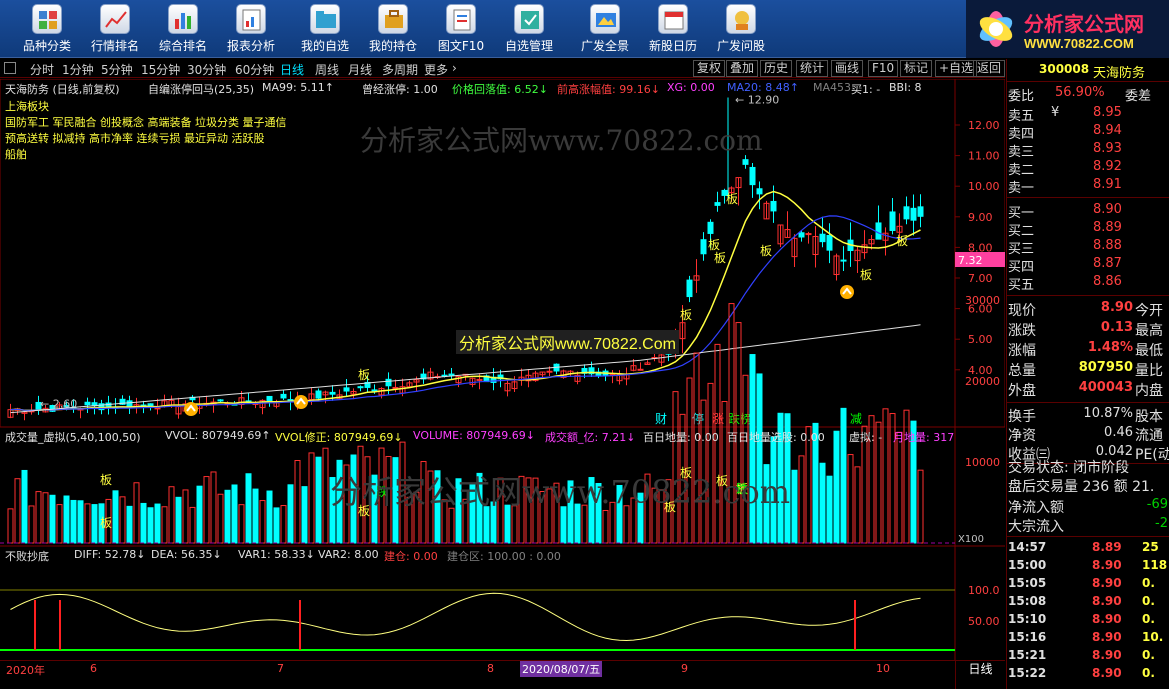  I want to click on bid-price: 8.86, so click(1107, 281).